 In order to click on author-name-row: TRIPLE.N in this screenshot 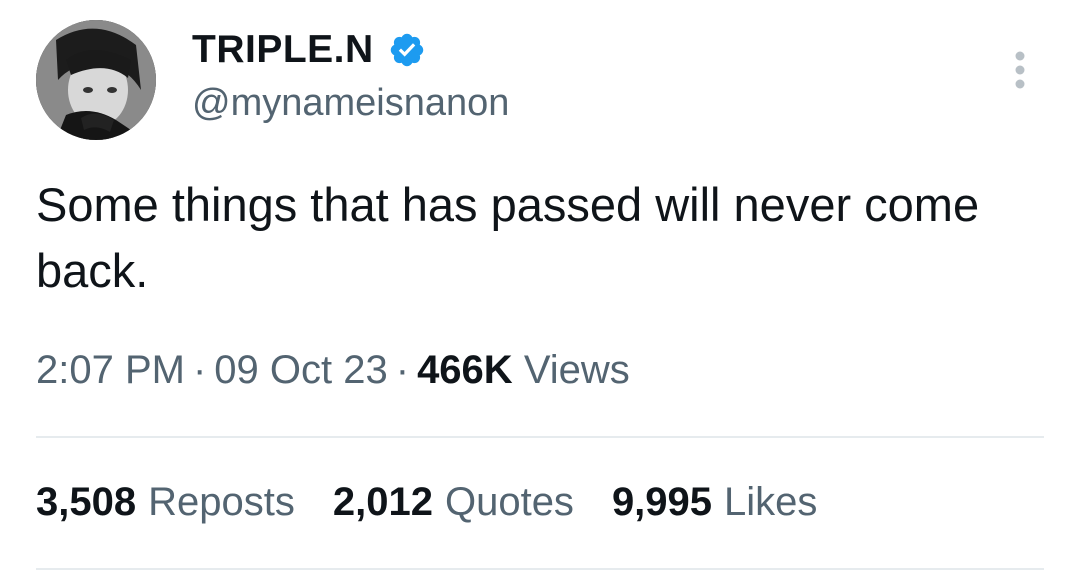, I will do `click(309, 50)`.